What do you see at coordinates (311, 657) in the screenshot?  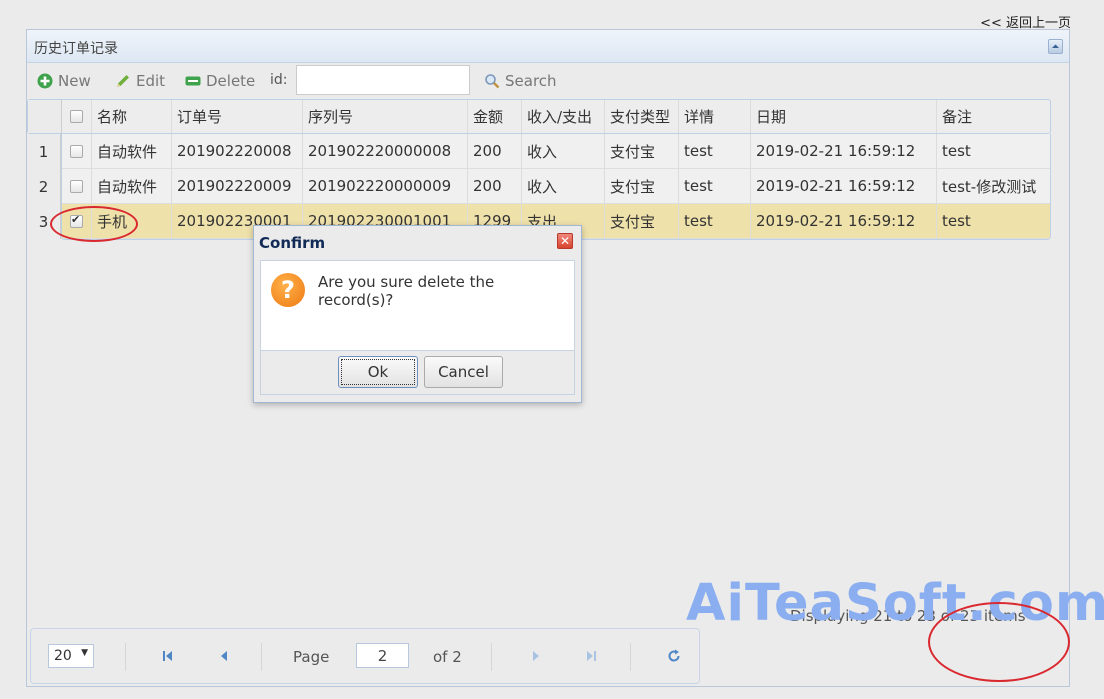 I see `page-label: Page` at bounding box center [311, 657].